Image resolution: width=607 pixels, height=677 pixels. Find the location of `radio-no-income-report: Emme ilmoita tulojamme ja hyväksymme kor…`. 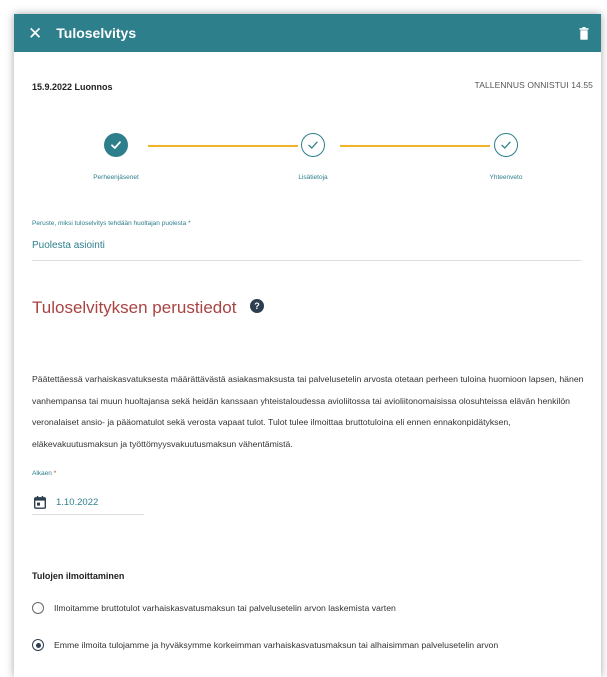

radio-no-income-report: Emme ilmoita tulojamme ja hyväksymme kor… is located at coordinates (265, 645).